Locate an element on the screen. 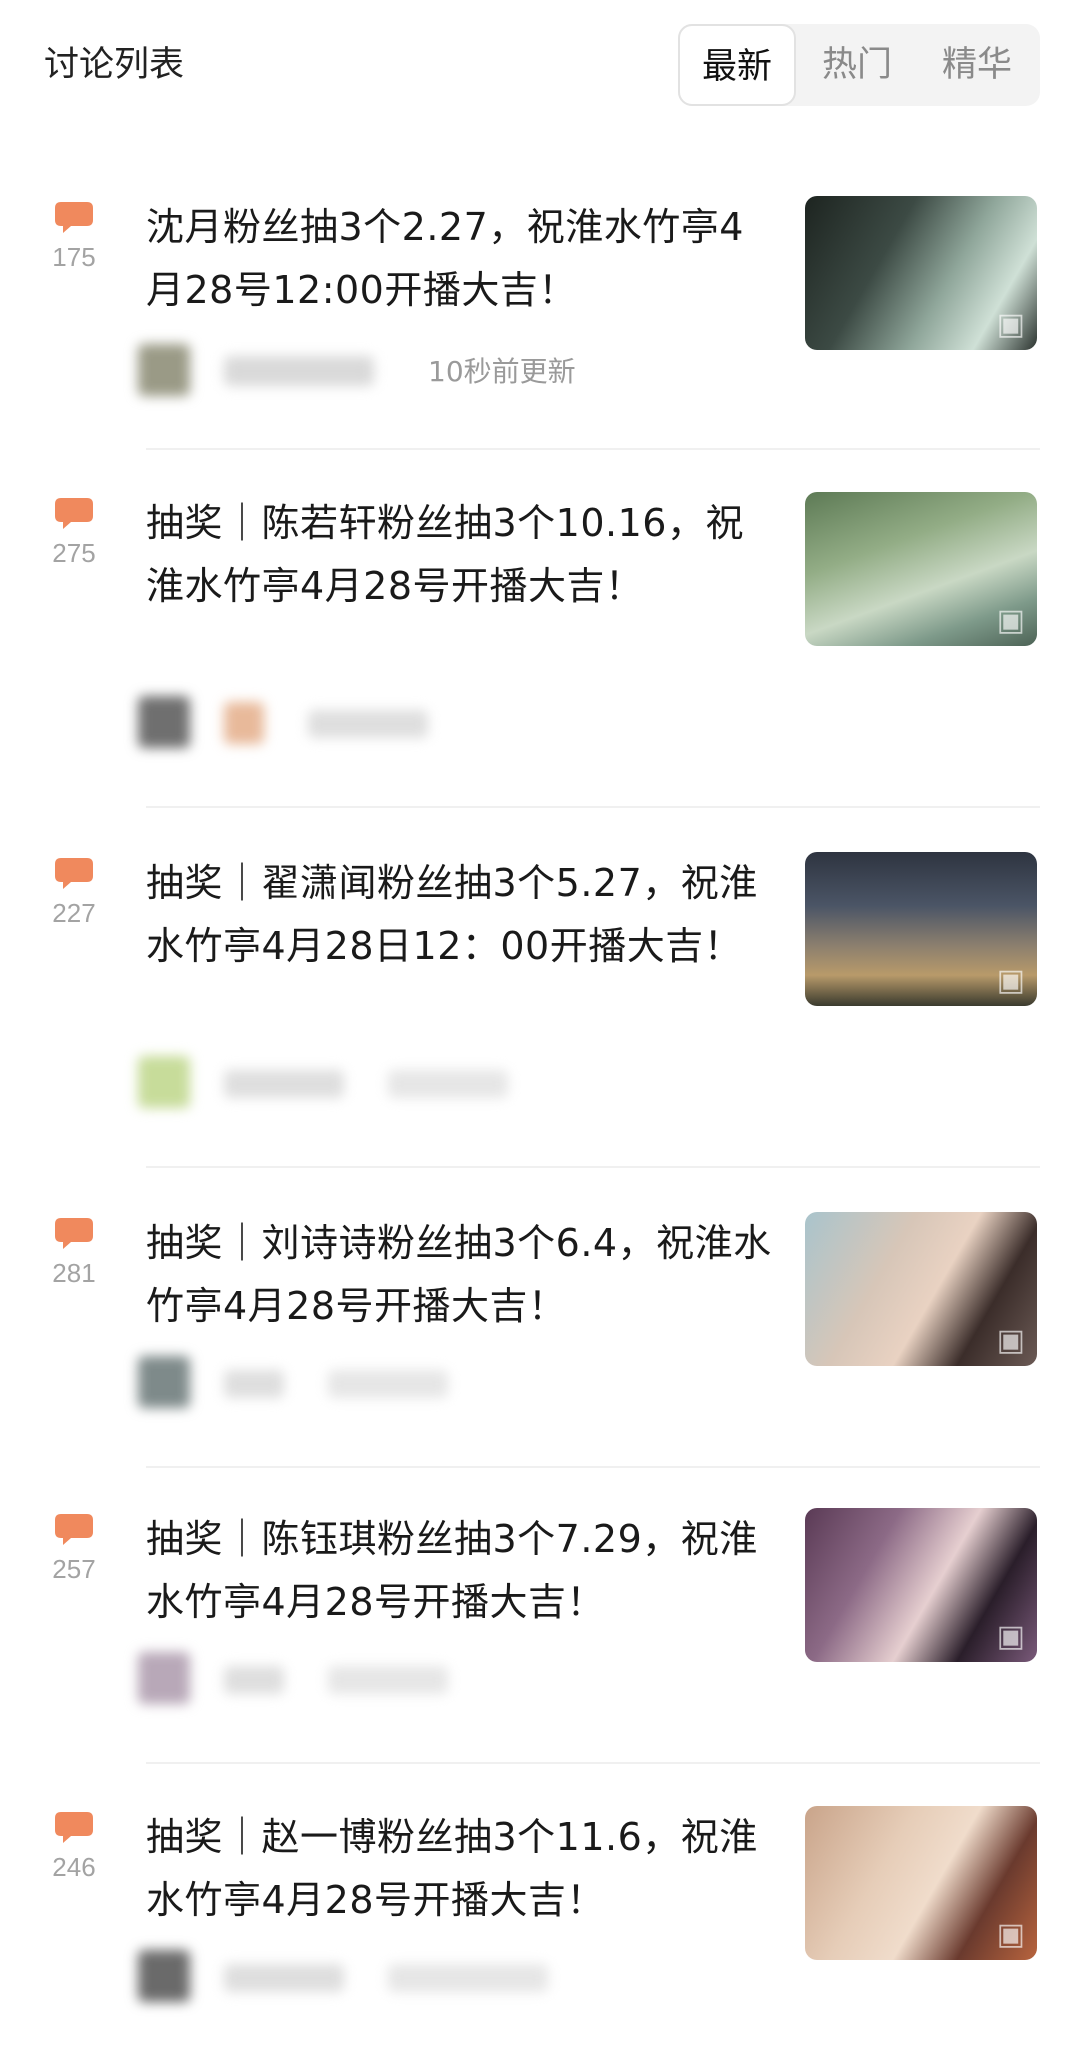  list-item: 246 抽奖｜赵一博粉丝抽3个11.6，祝淮水竹亭4月28号开播大吉！ ▣ is located at coordinates (540, 1918).